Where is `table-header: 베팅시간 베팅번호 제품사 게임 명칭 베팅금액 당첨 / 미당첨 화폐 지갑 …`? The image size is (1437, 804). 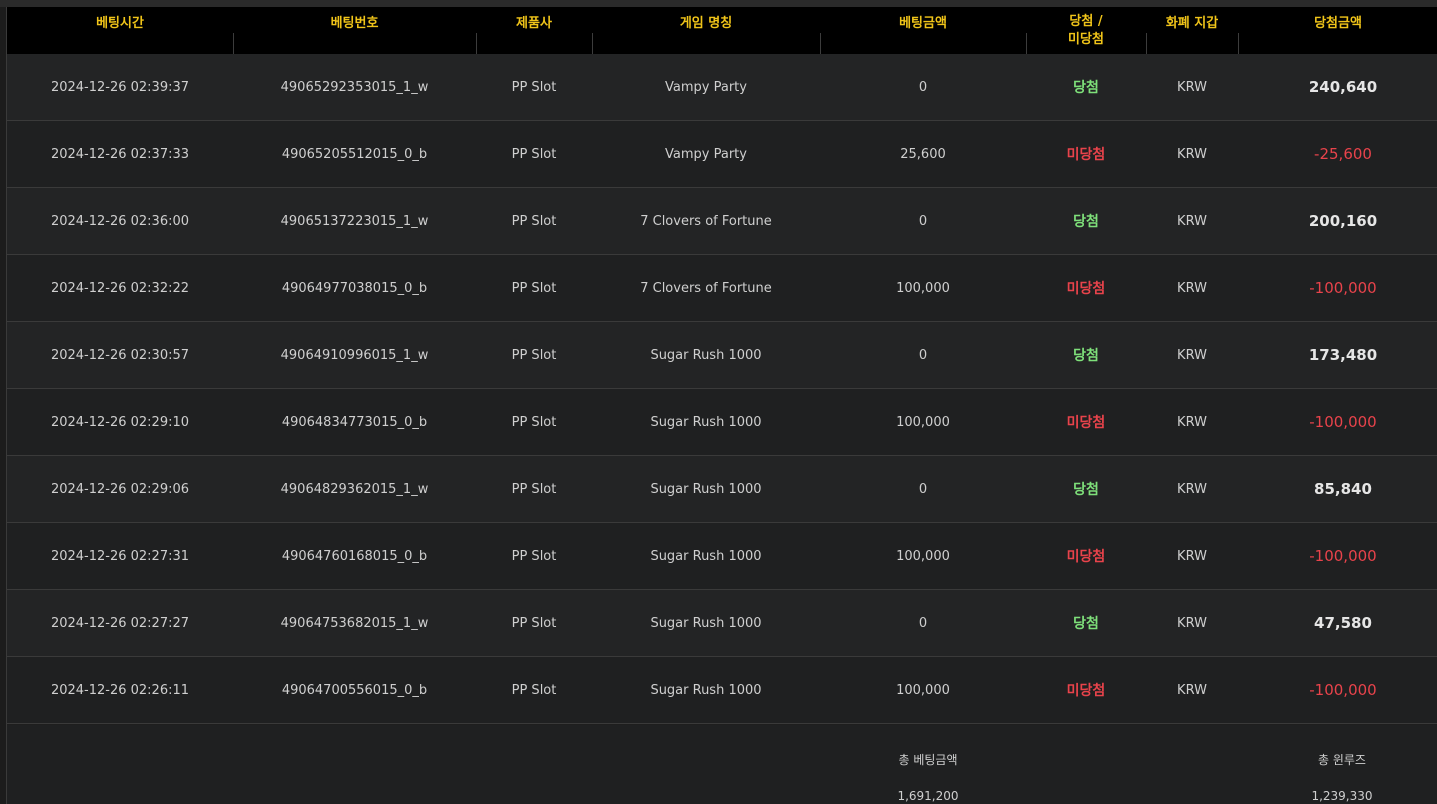 table-header: 베팅시간 베팅번호 제품사 게임 명칭 베팅금액 당첨 / 미당첨 화폐 지갑 … is located at coordinates (722, 31).